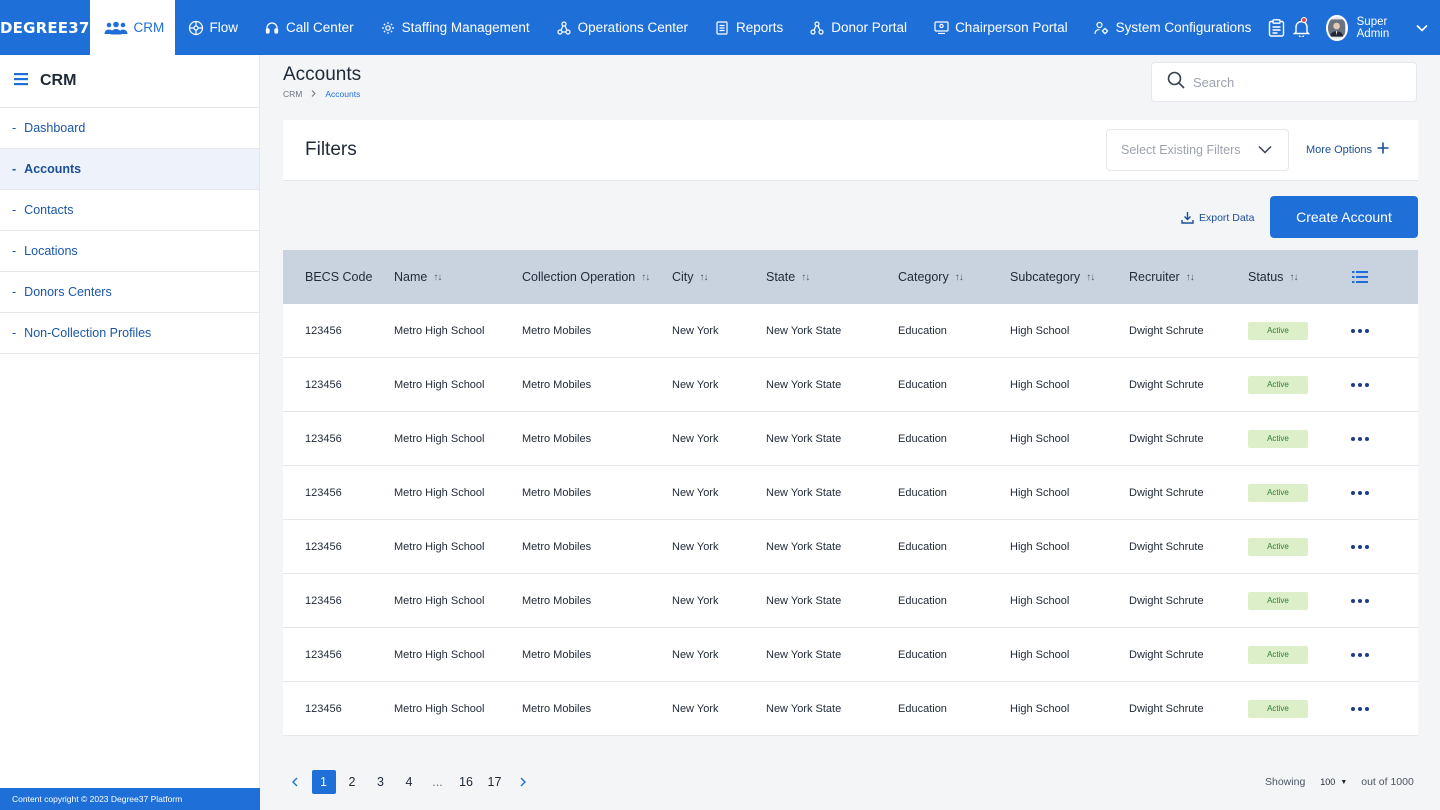 This screenshot has width=1440, height=810. What do you see at coordinates (129, 210) in the screenshot?
I see `sidebar-item-contacts: - Contacts` at bounding box center [129, 210].